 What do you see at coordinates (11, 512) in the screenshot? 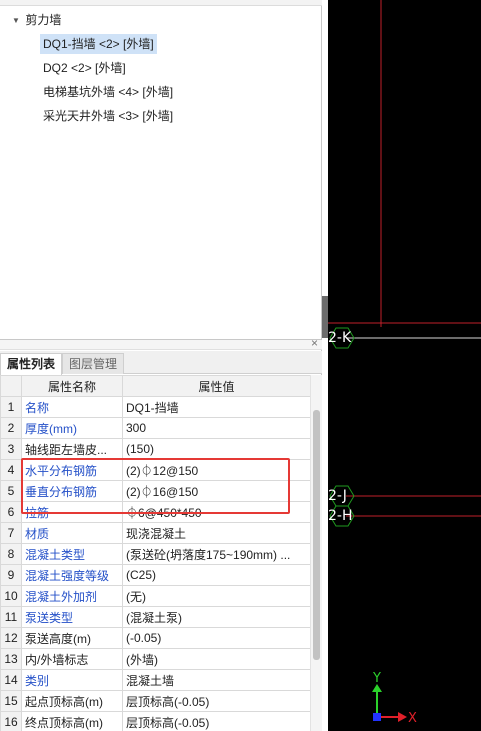
I see `row-index: 6` at bounding box center [11, 512].